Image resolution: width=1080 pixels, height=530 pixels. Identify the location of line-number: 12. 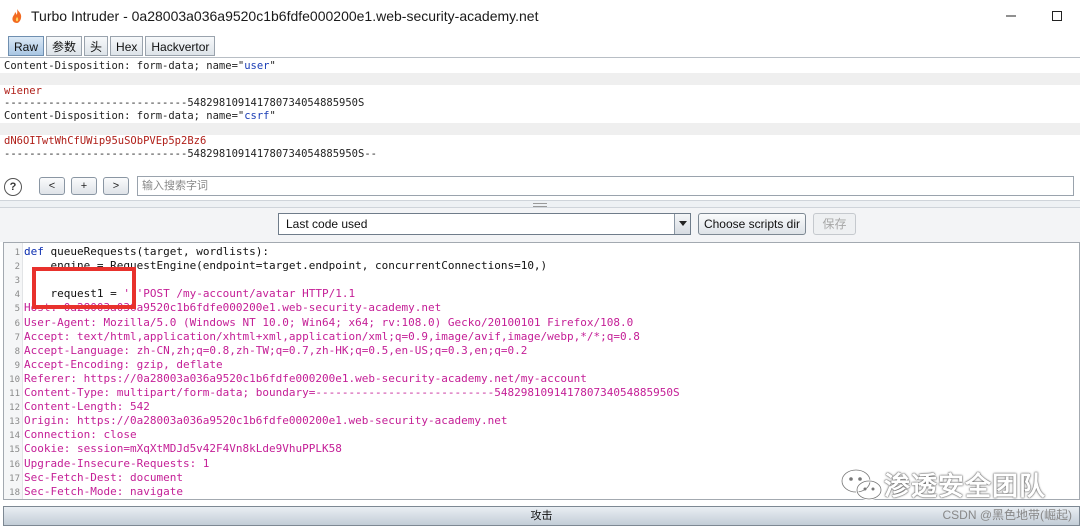
(14, 408).